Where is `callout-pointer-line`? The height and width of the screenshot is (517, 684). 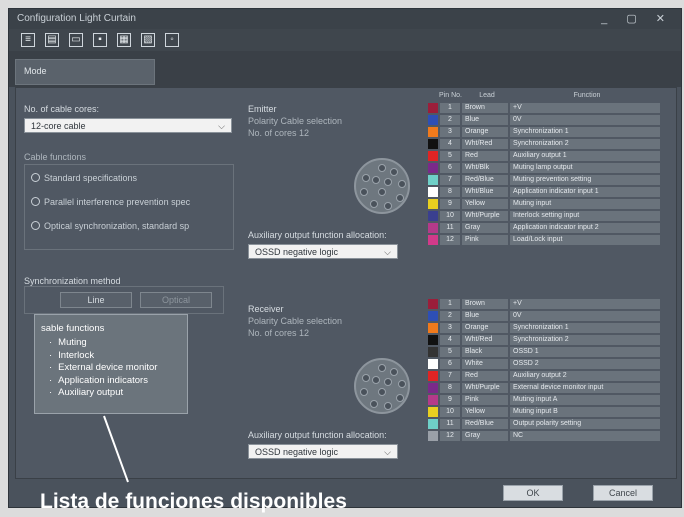 callout-pointer-line is located at coordinates (116, 449).